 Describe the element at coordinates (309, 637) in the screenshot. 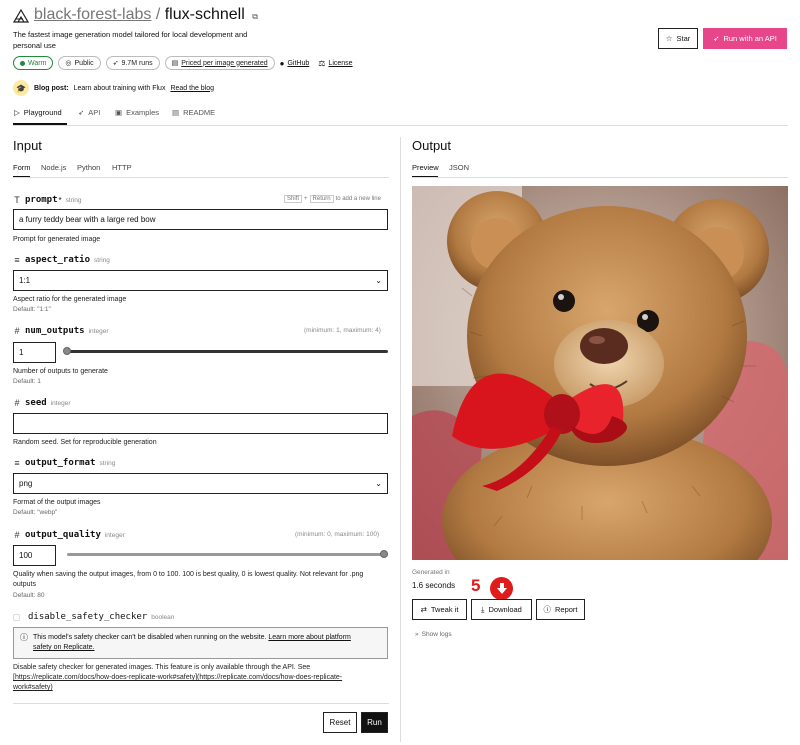

I see `safety-learn-more-link: Learn more about platform` at that location.